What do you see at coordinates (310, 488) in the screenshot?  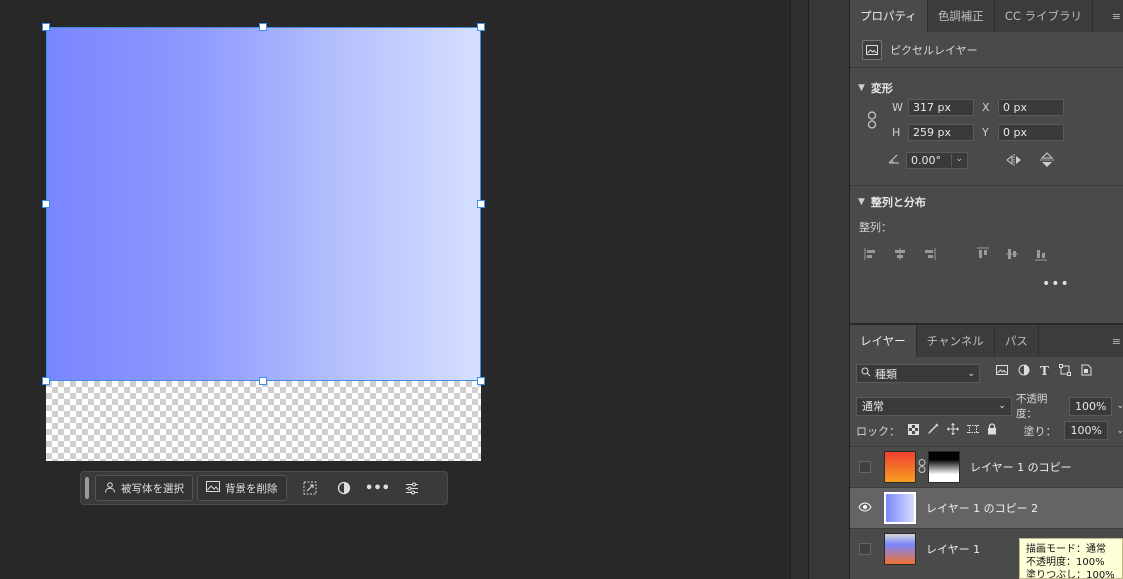 I see `transform-selection-icon` at bounding box center [310, 488].